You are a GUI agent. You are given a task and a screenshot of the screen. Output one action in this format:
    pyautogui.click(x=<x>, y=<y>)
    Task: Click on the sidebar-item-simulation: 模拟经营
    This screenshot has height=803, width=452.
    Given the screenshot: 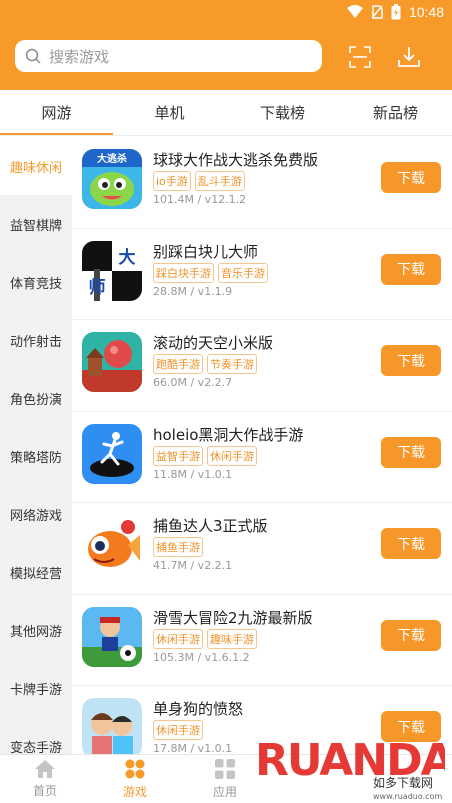 What is the action you would take?
    pyautogui.click(x=36, y=572)
    